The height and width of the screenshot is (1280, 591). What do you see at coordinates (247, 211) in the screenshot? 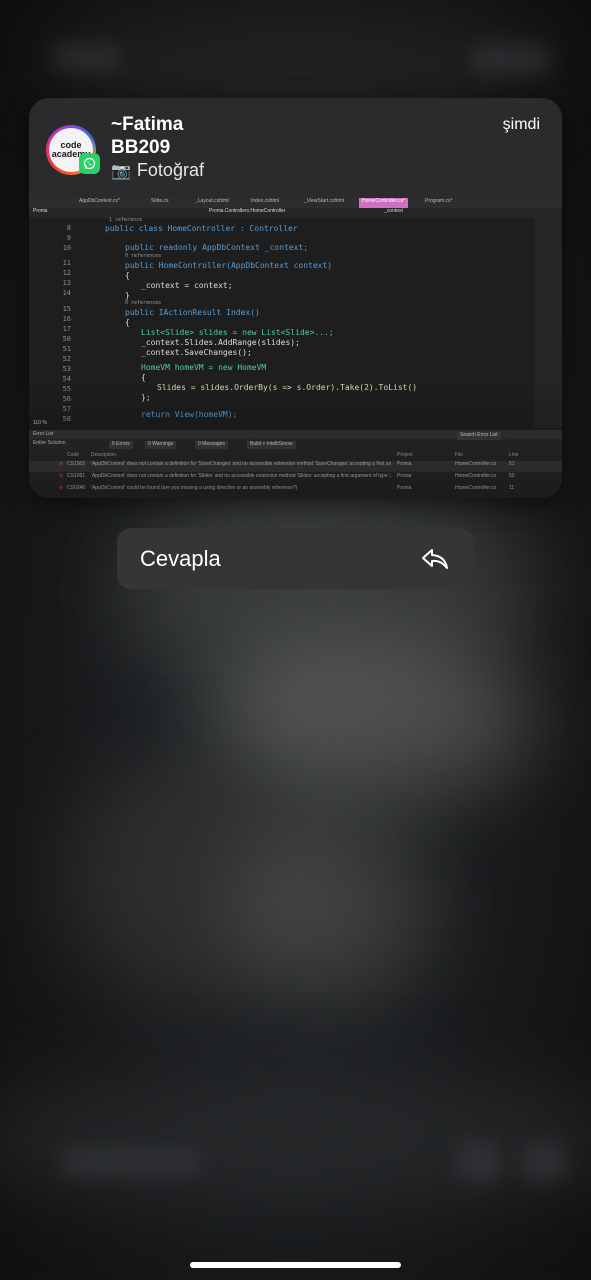
I see `namespace-label: Pronia.Controllers.HomeController` at bounding box center [247, 211].